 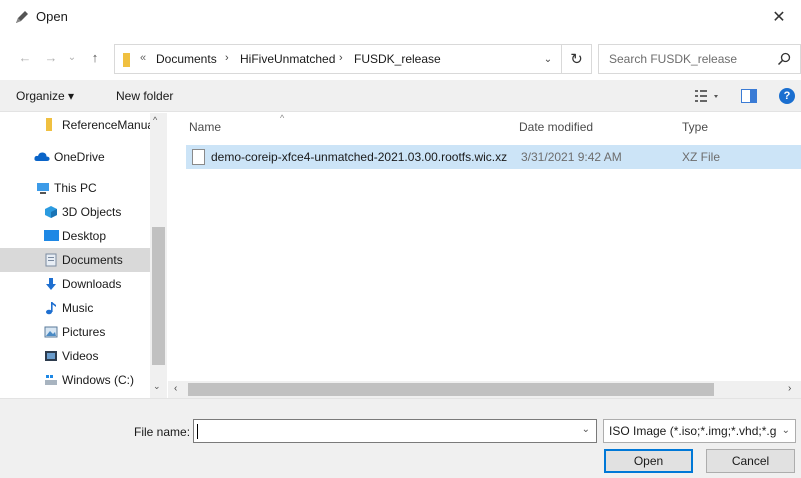 I want to click on nav-item-desktop: Desktop, so click(x=75, y=236).